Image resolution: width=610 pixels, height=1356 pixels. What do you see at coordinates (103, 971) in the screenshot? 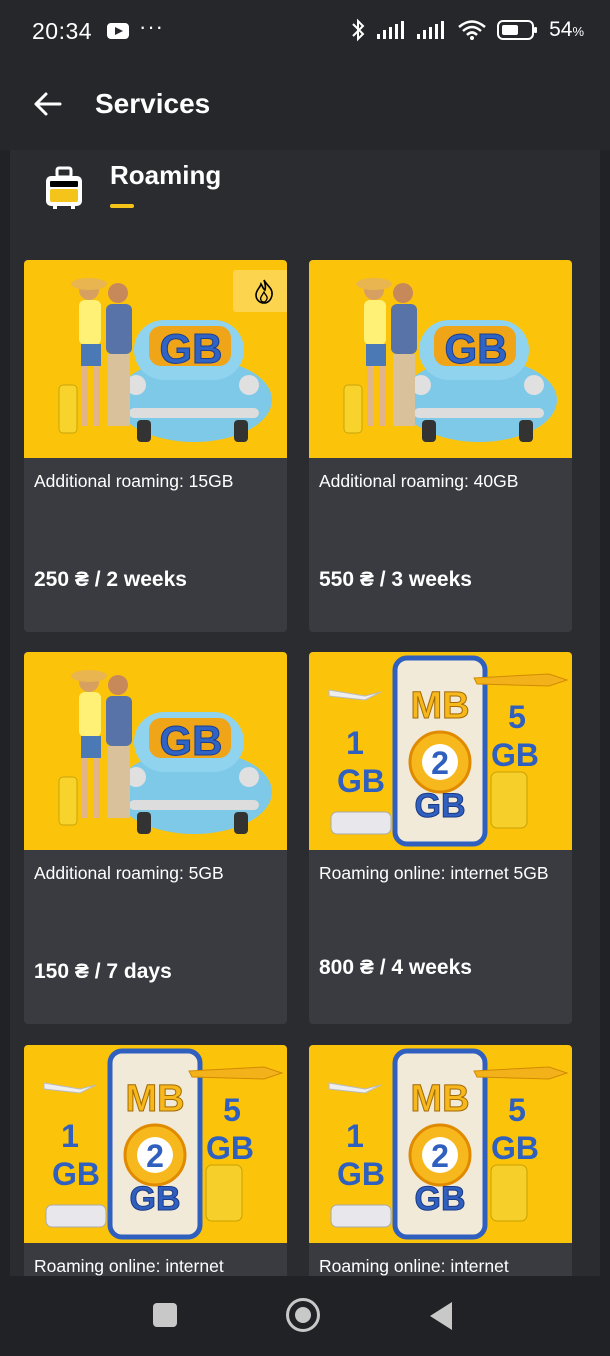
I see `card-price: 150 ₴ / 7 days` at bounding box center [103, 971].